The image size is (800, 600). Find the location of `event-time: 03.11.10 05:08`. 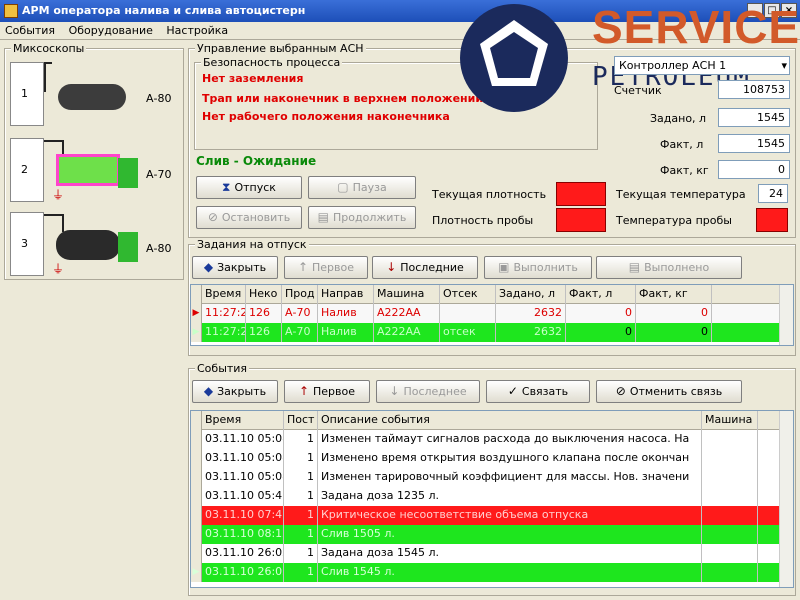

event-time: 03.11.10 05:08 is located at coordinates (243, 458).